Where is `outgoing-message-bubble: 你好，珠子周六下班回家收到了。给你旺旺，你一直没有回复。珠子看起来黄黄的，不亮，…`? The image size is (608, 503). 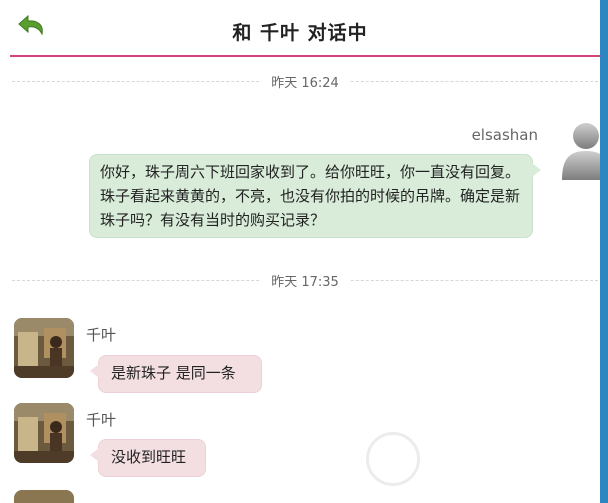
outgoing-message-bubble: 你好，珠子周六下班回家收到了。给你旺旺，你一直没有回复。珠子看起来黄黄的，不亮，… is located at coordinates (315, 196).